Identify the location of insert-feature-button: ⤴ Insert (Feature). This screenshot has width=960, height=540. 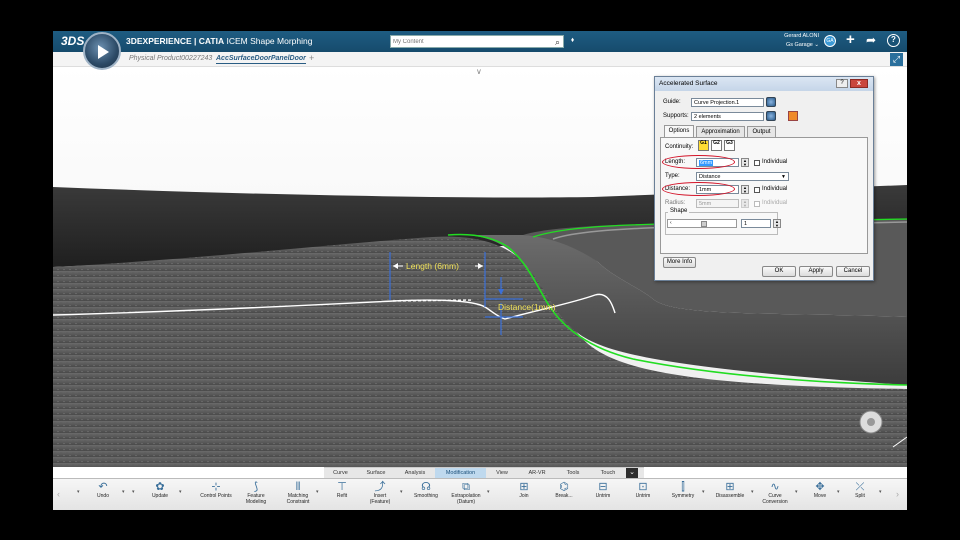
(380, 495).